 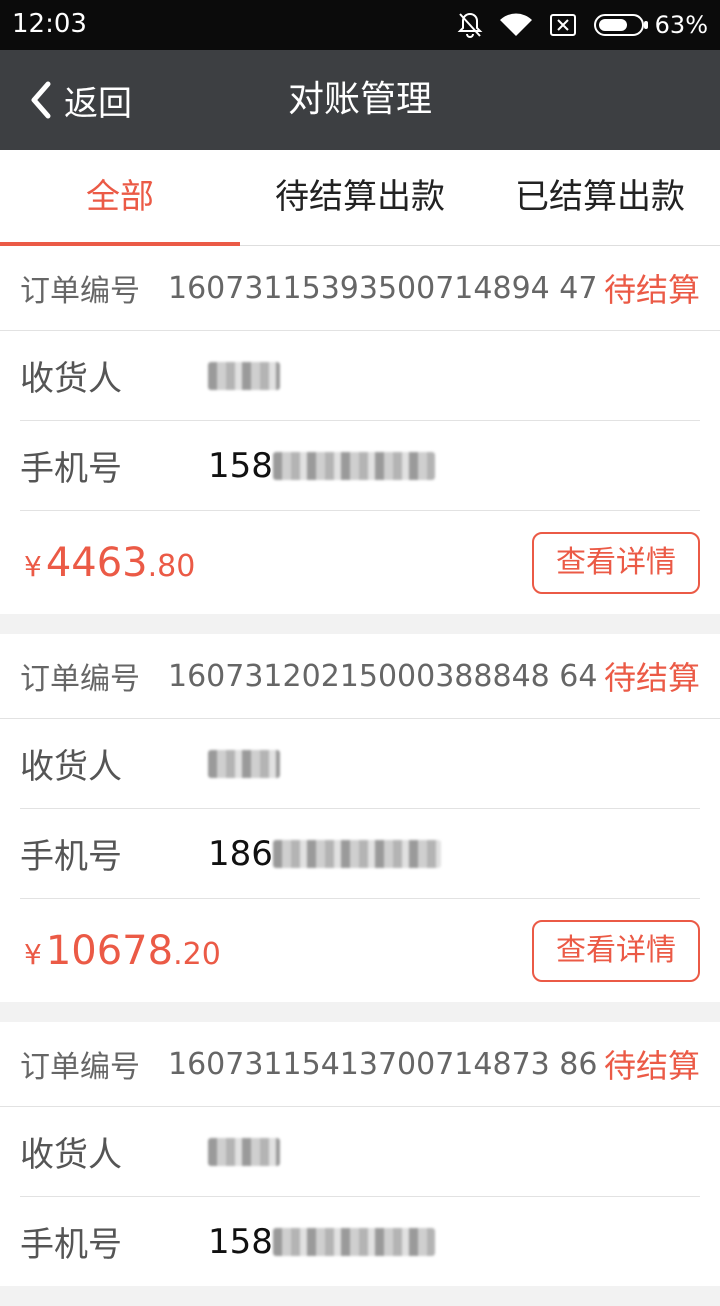 I want to click on phone-number: 186, so click(x=324, y=854).